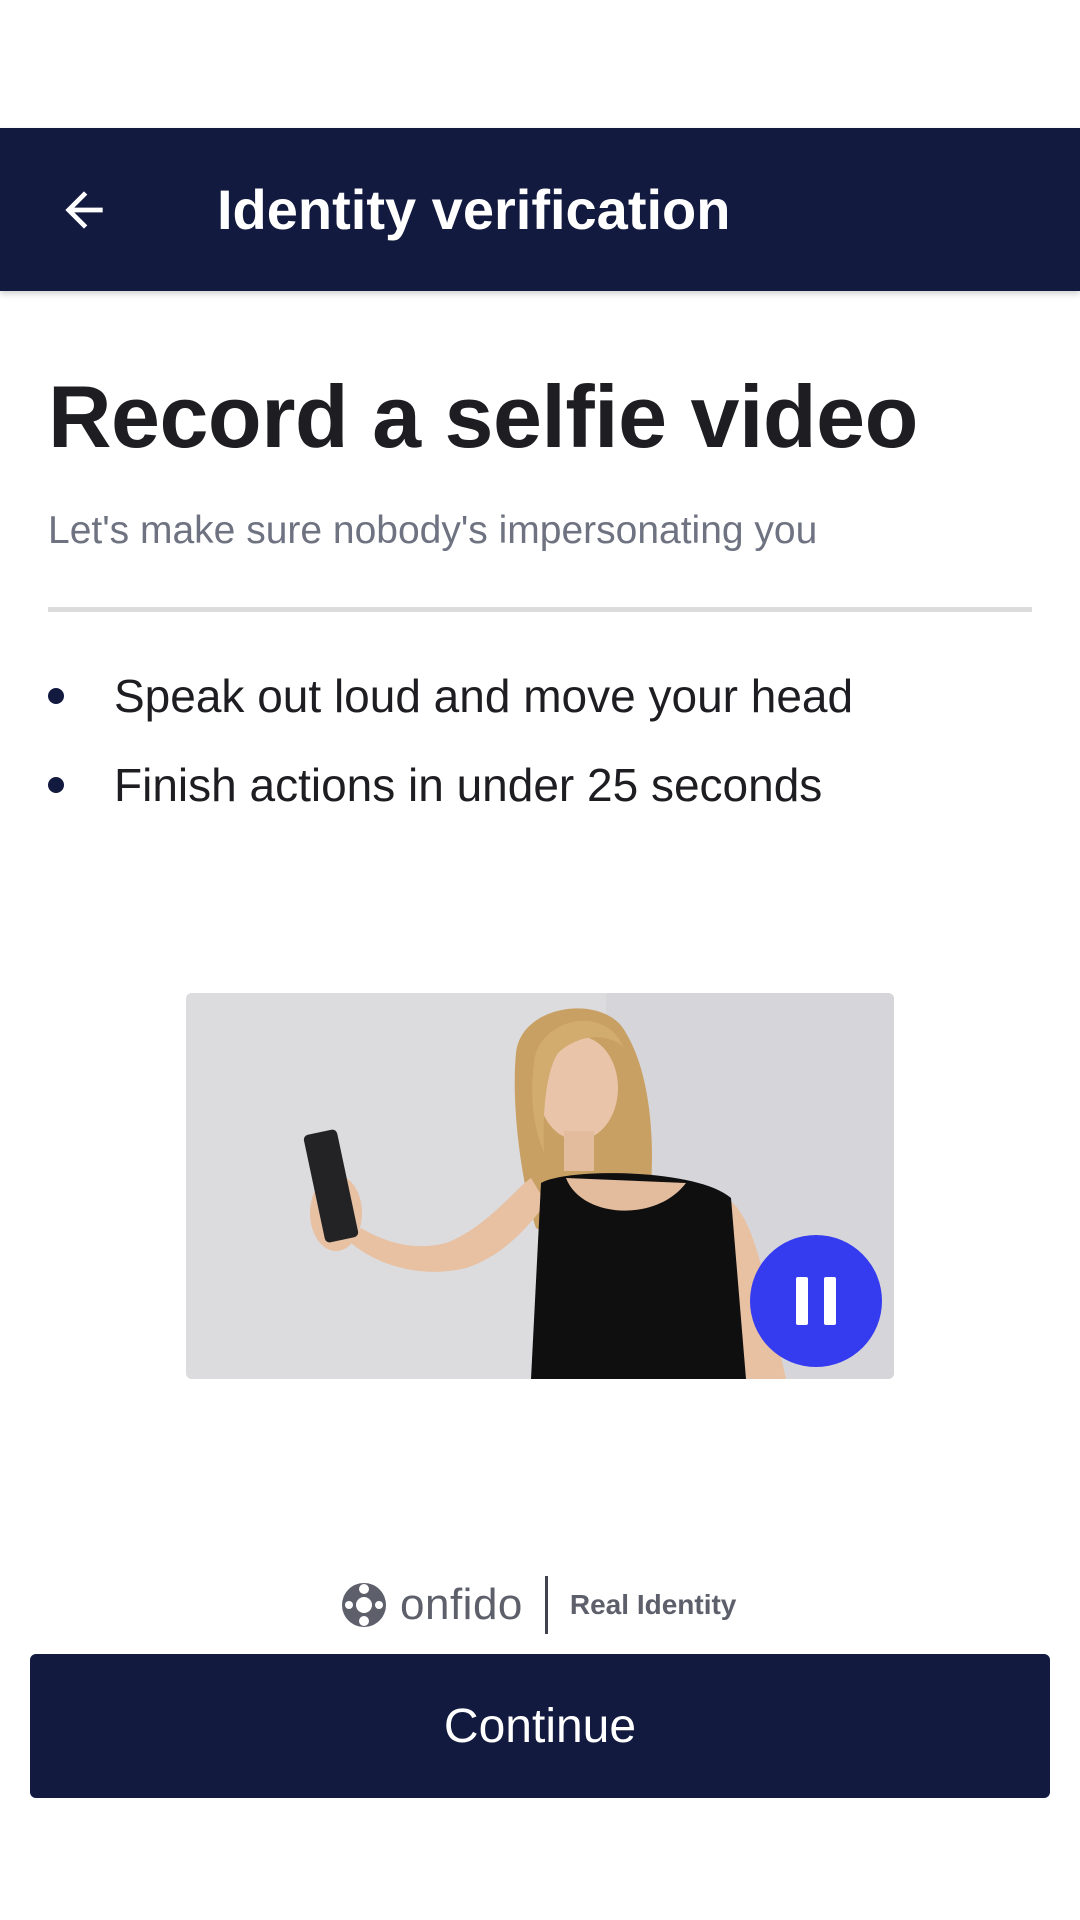  Describe the element at coordinates (468, 785) in the screenshot. I see `instruction-text: Finish actions in under 25 seconds` at that location.